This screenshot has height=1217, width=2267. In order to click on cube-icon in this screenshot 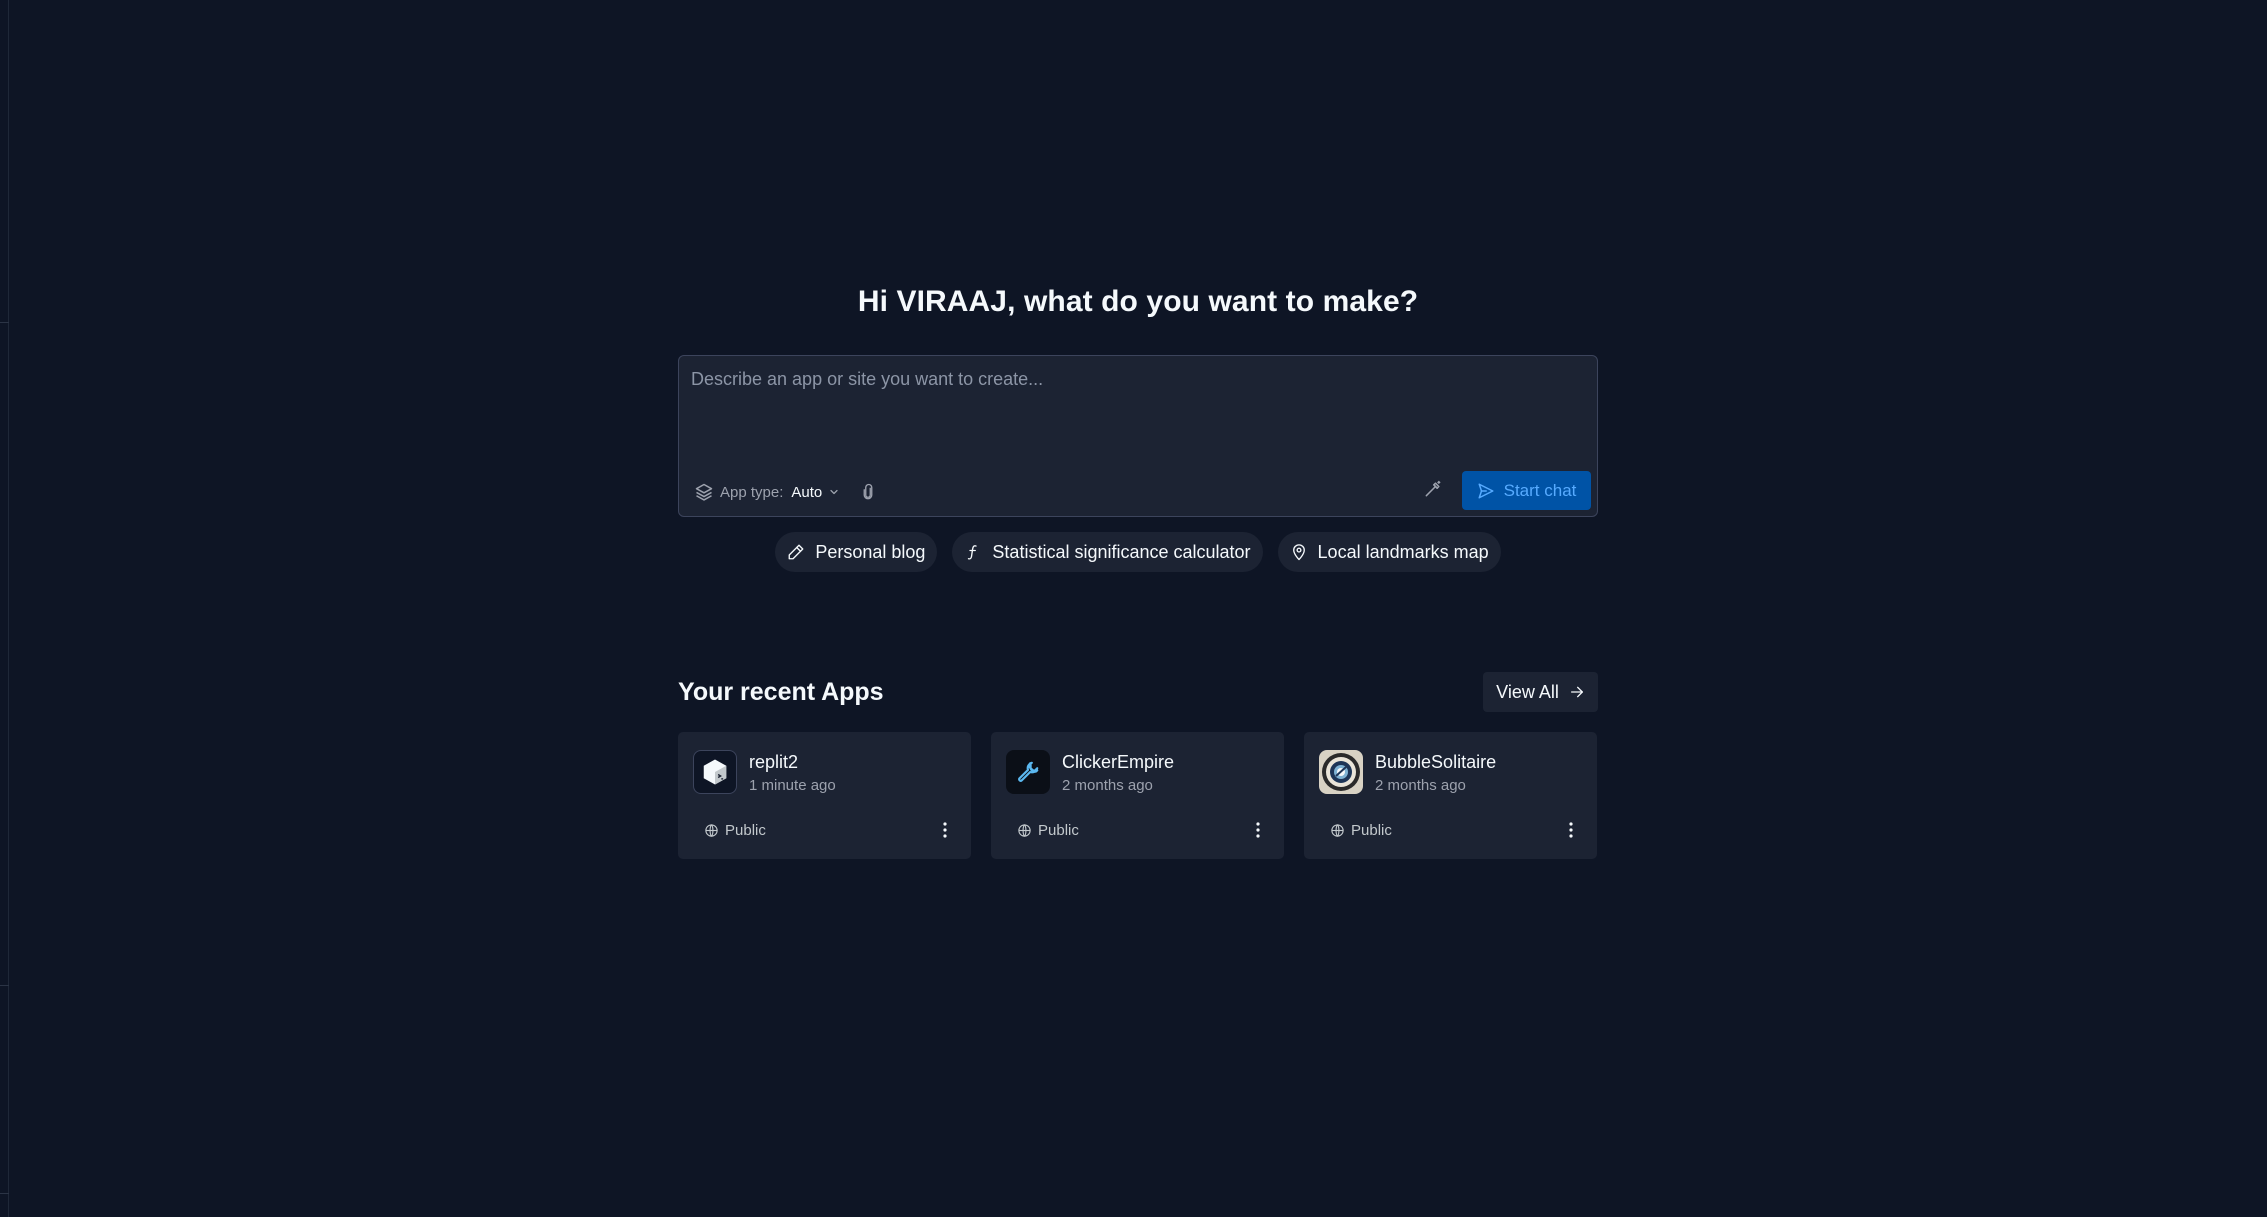, I will do `click(715, 772)`.